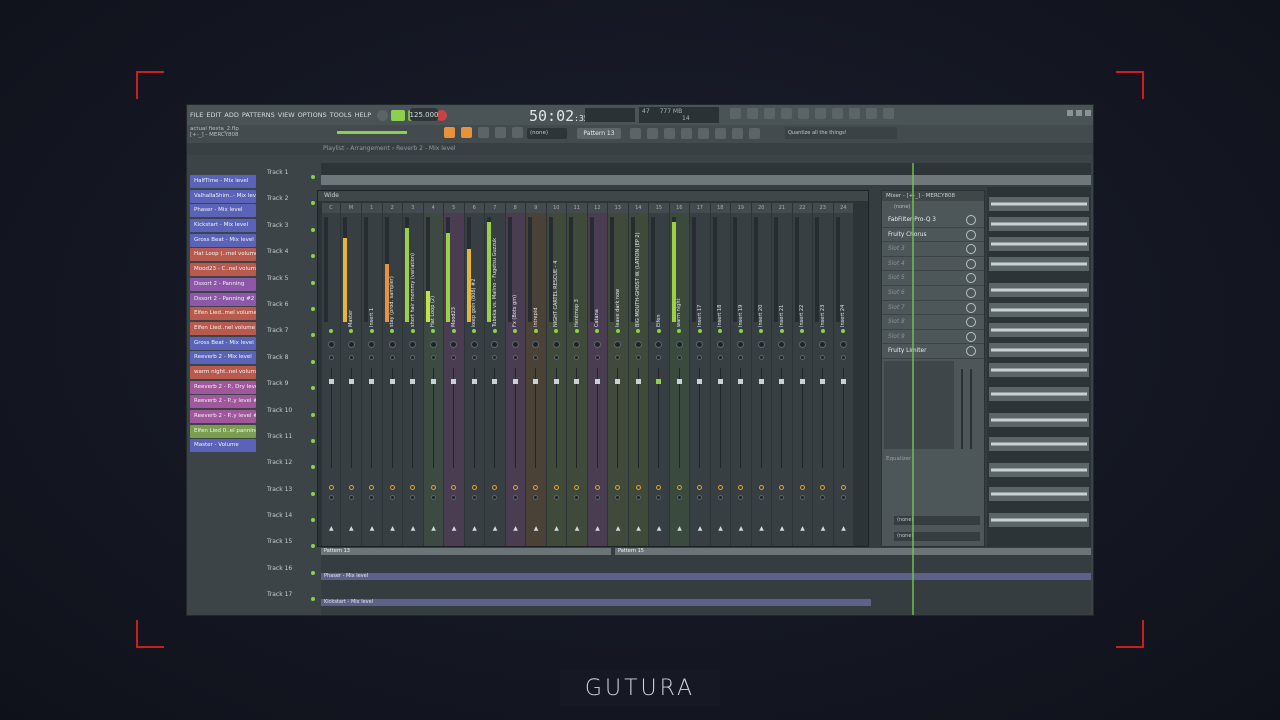 The width and height of the screenshot is (1280, 720). What do you see at coordinates (853, 551) in the screenshot?
I see `pattern-clip-2: Pattern 15` at bounding box center [853, 551].